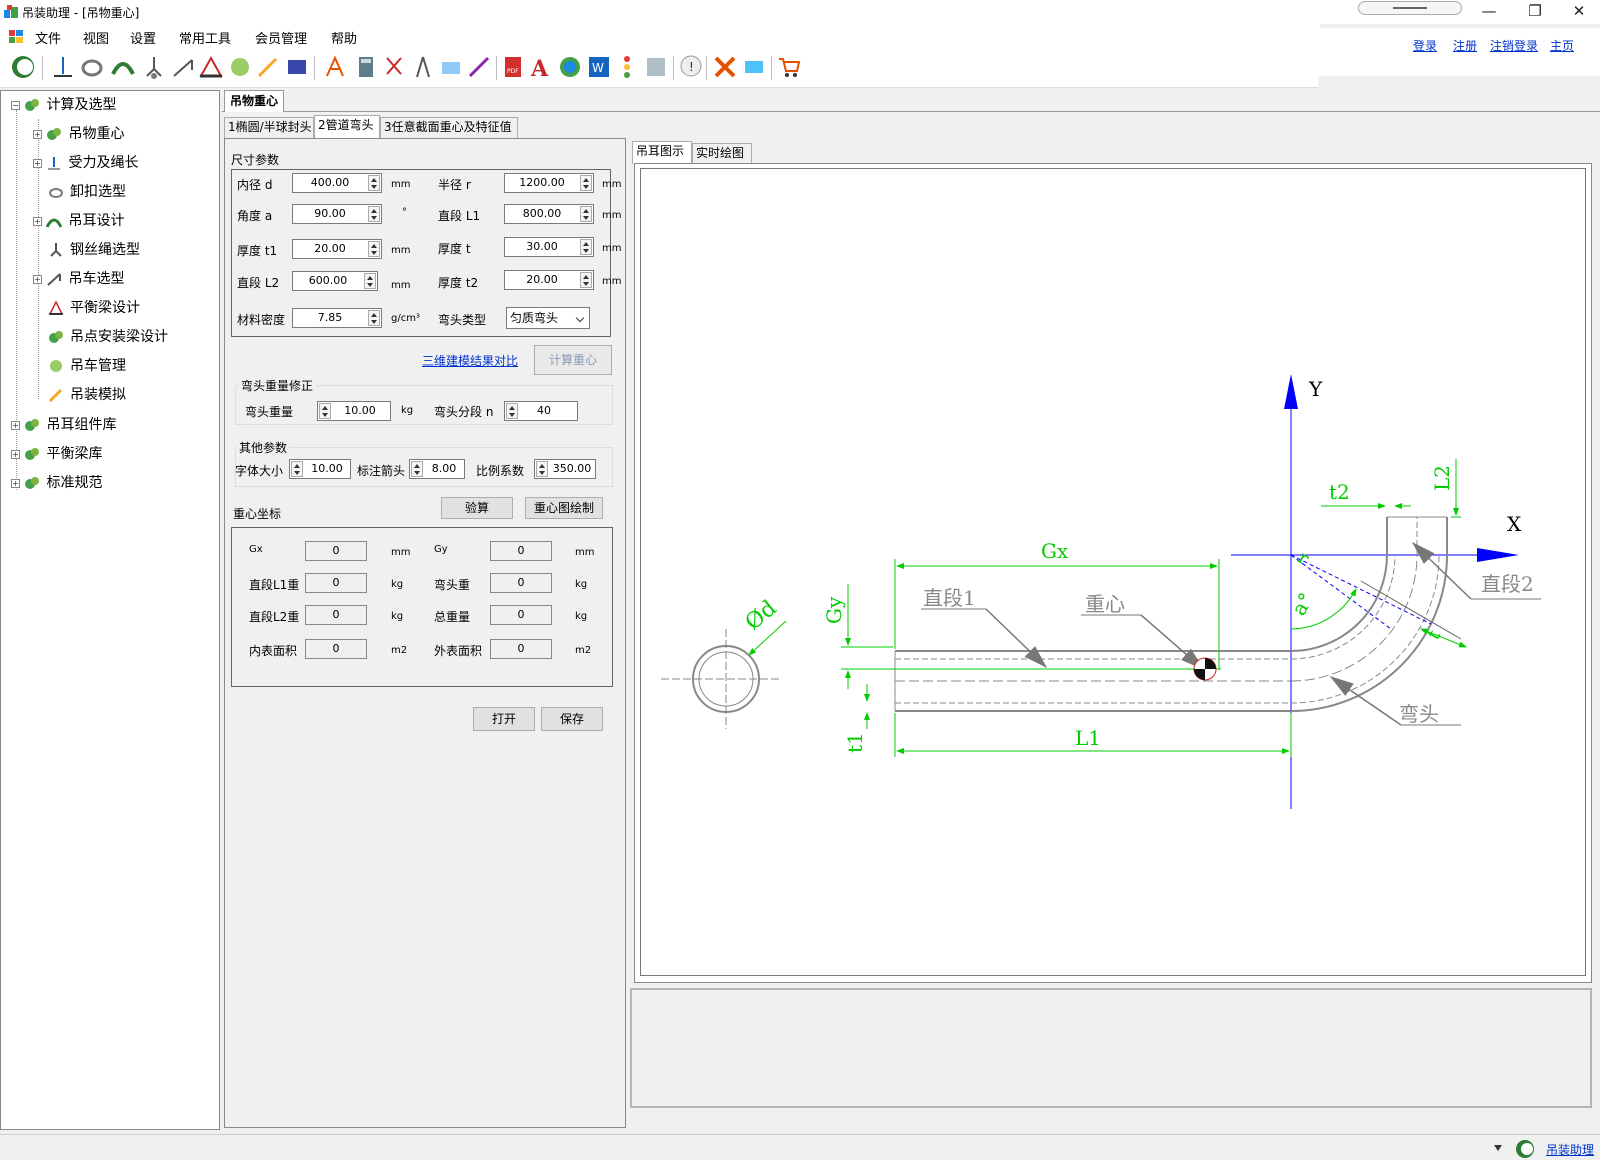 This screenshot has height=1160, width=1600. Describe the element at coordinates (513, 67) in the screenshot. I see `pdf-icon: PDF` at that location.